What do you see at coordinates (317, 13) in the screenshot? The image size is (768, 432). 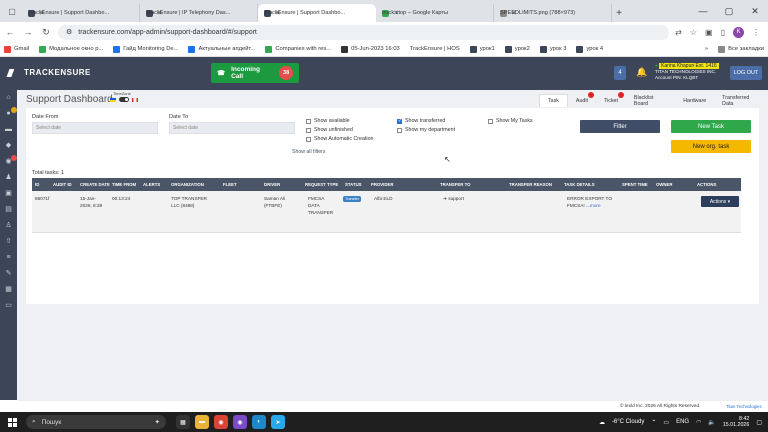 I see `browser-tab-3: TrackEnsure | Support Dashbo... ✕` at bounding box center [317, 13].